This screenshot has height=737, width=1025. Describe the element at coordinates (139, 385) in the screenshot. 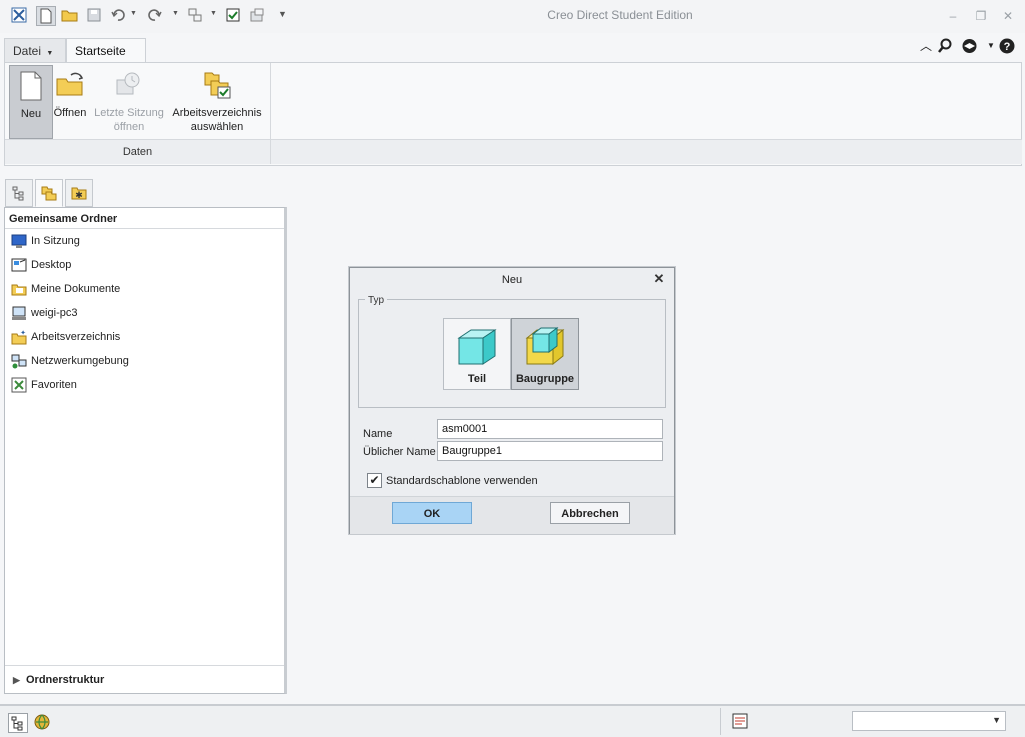

I see `nav-item-favoriten: Favoriten` at that location.